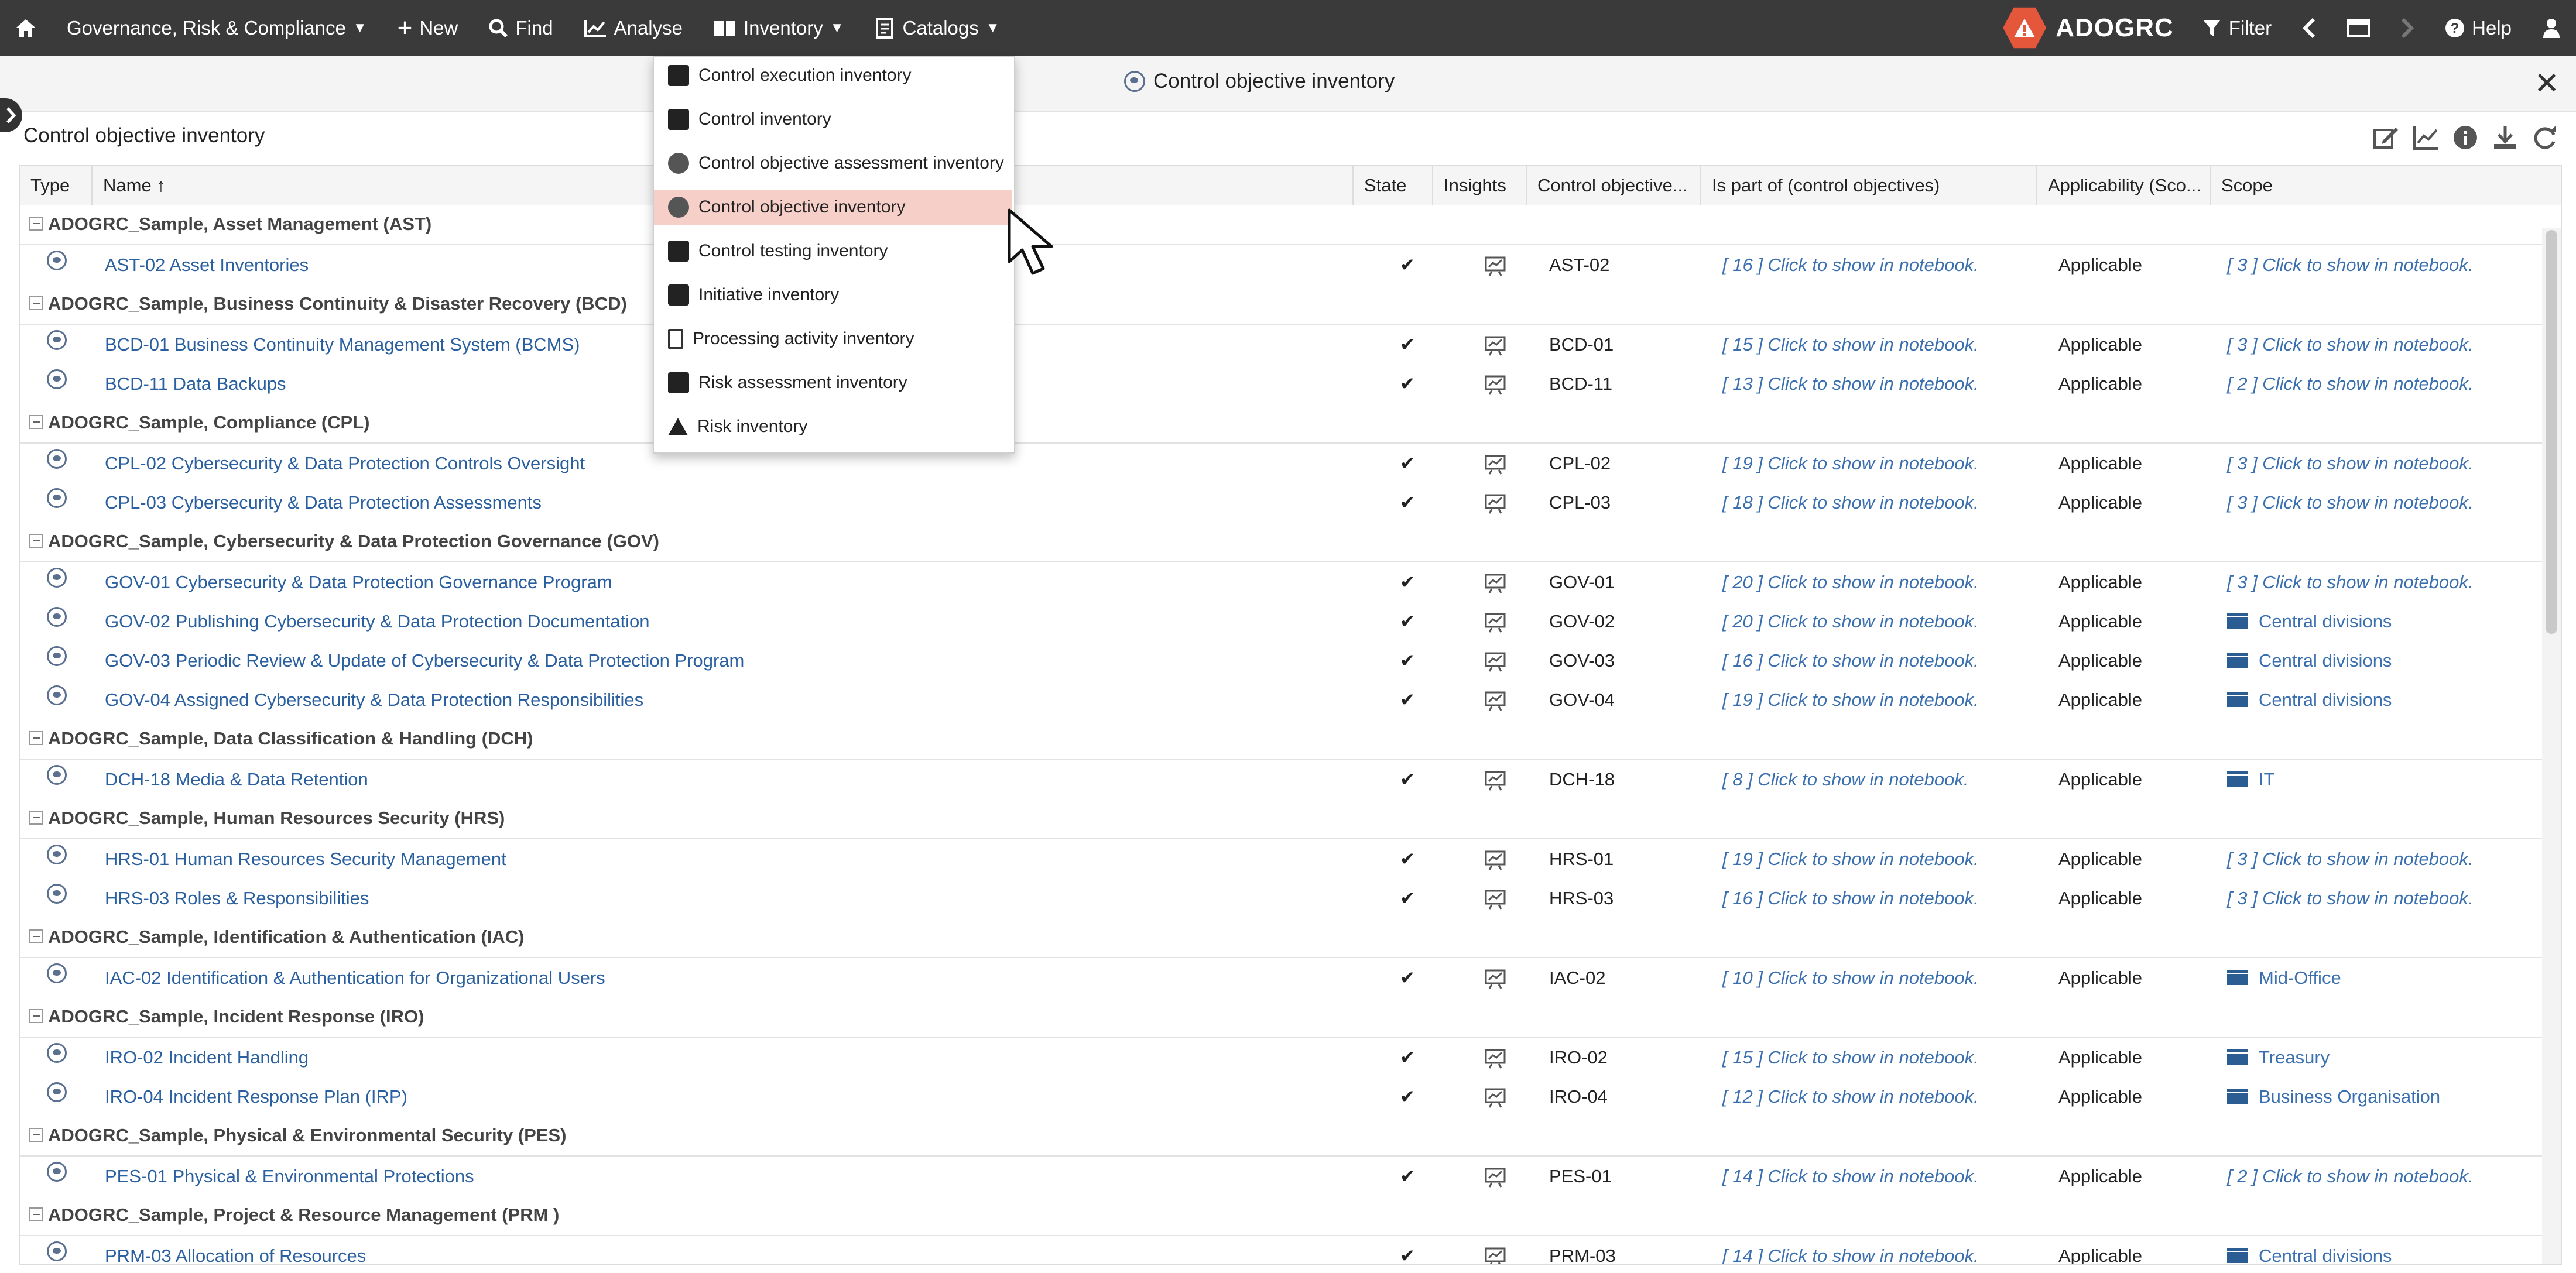 This screenshot has height=1273, width=2576. I want to click on window-button, so click(2358, 28).